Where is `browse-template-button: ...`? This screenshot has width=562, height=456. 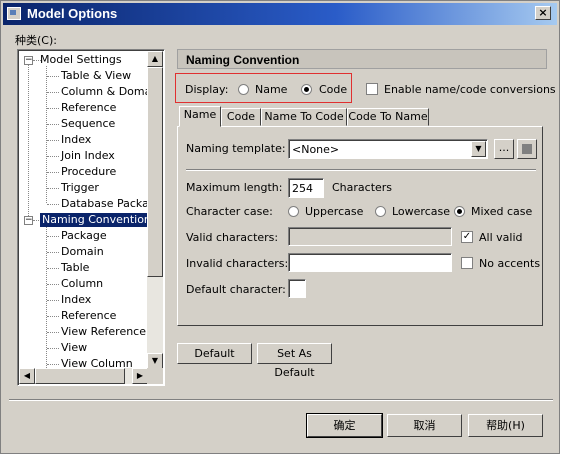 browse-template-button: ... is located at coordinates (504, 149).